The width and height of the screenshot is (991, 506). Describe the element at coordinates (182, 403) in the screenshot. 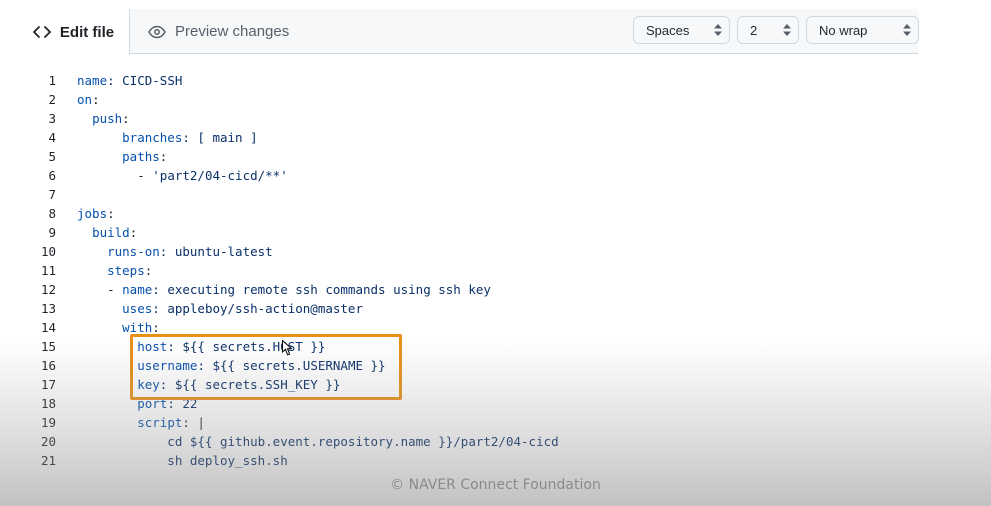

I see `code-token: : 22` at that location.